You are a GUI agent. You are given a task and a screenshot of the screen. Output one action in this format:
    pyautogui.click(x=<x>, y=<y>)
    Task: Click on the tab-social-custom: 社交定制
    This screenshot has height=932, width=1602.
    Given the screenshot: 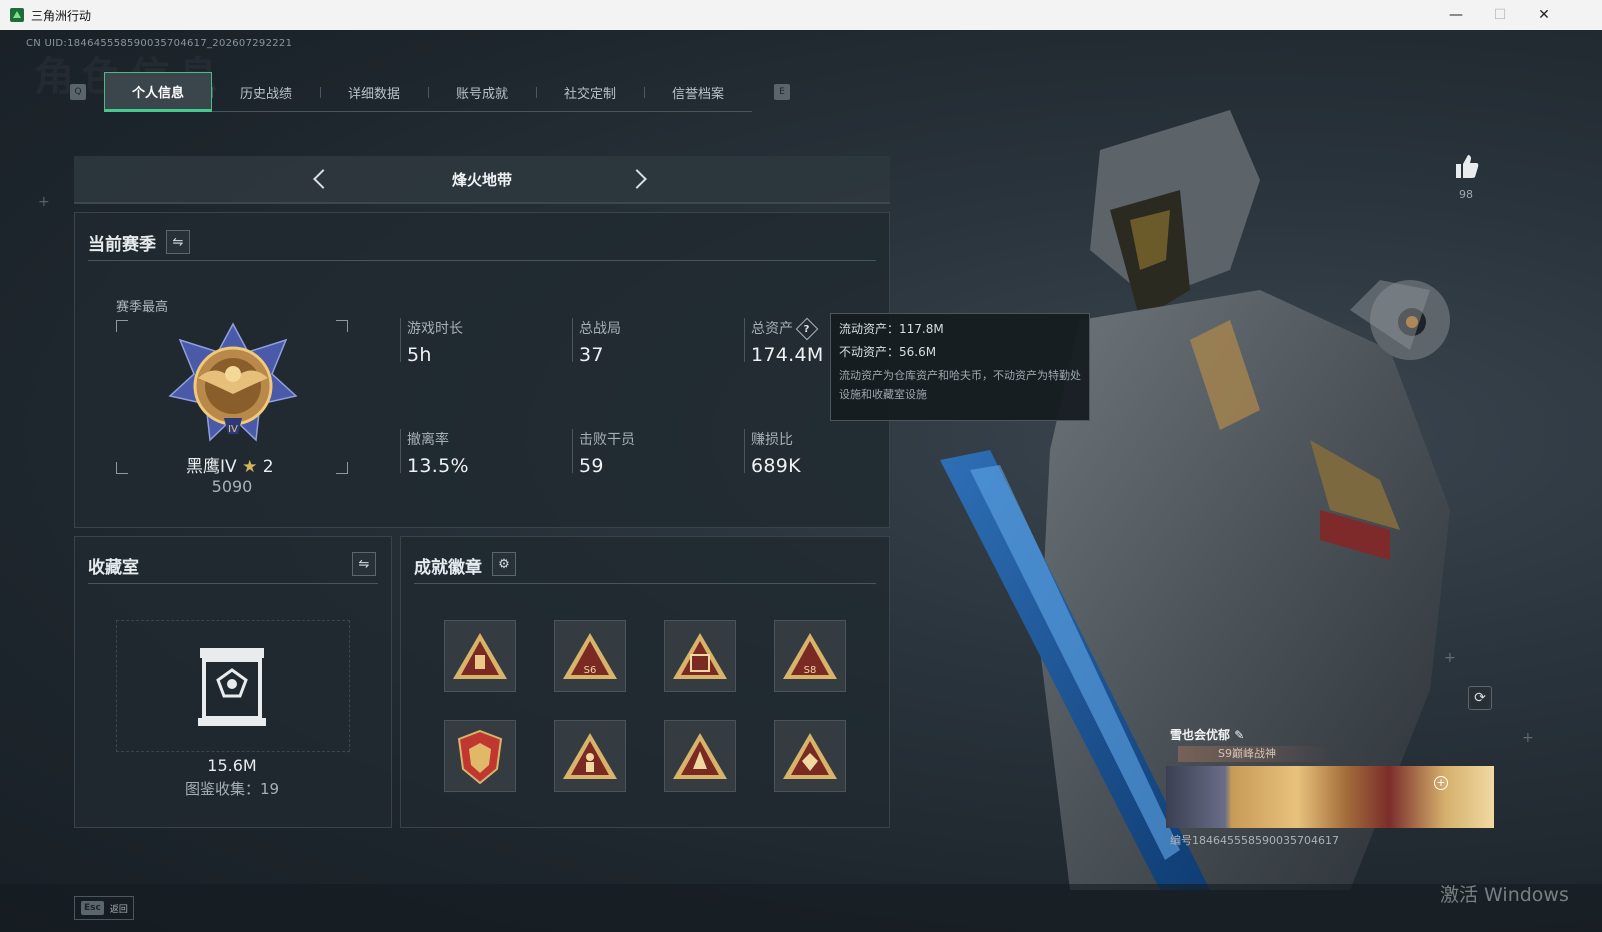 What is the action you would take?
    pyautogui.click(x=590, y=92)
    